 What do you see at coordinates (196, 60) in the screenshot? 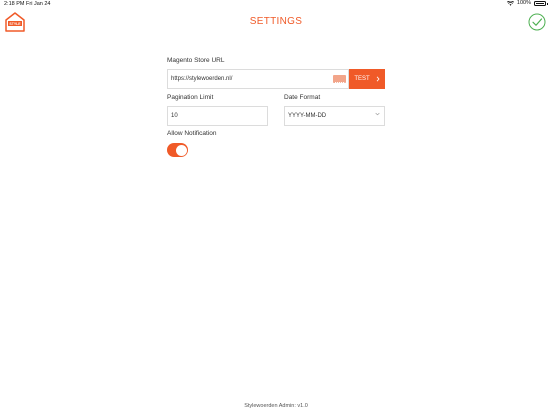
I see `store-url-label: Magento Store URL` at bounding box center [196, 60].